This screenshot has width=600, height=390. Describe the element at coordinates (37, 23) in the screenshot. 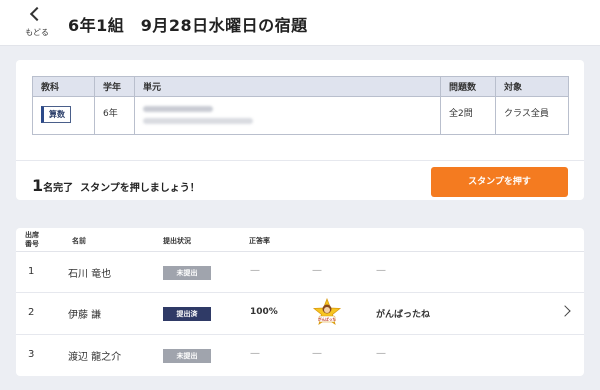

I see `back-button: もどる` at that location.